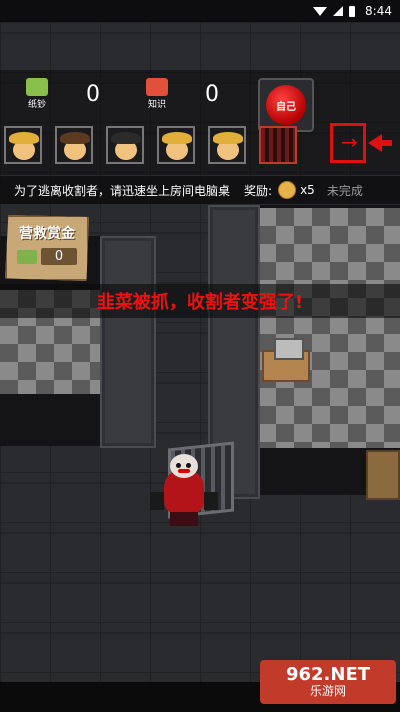 The image size is (400, 712). I want to click on watermark-main: 962.NET, so click(328, 674).